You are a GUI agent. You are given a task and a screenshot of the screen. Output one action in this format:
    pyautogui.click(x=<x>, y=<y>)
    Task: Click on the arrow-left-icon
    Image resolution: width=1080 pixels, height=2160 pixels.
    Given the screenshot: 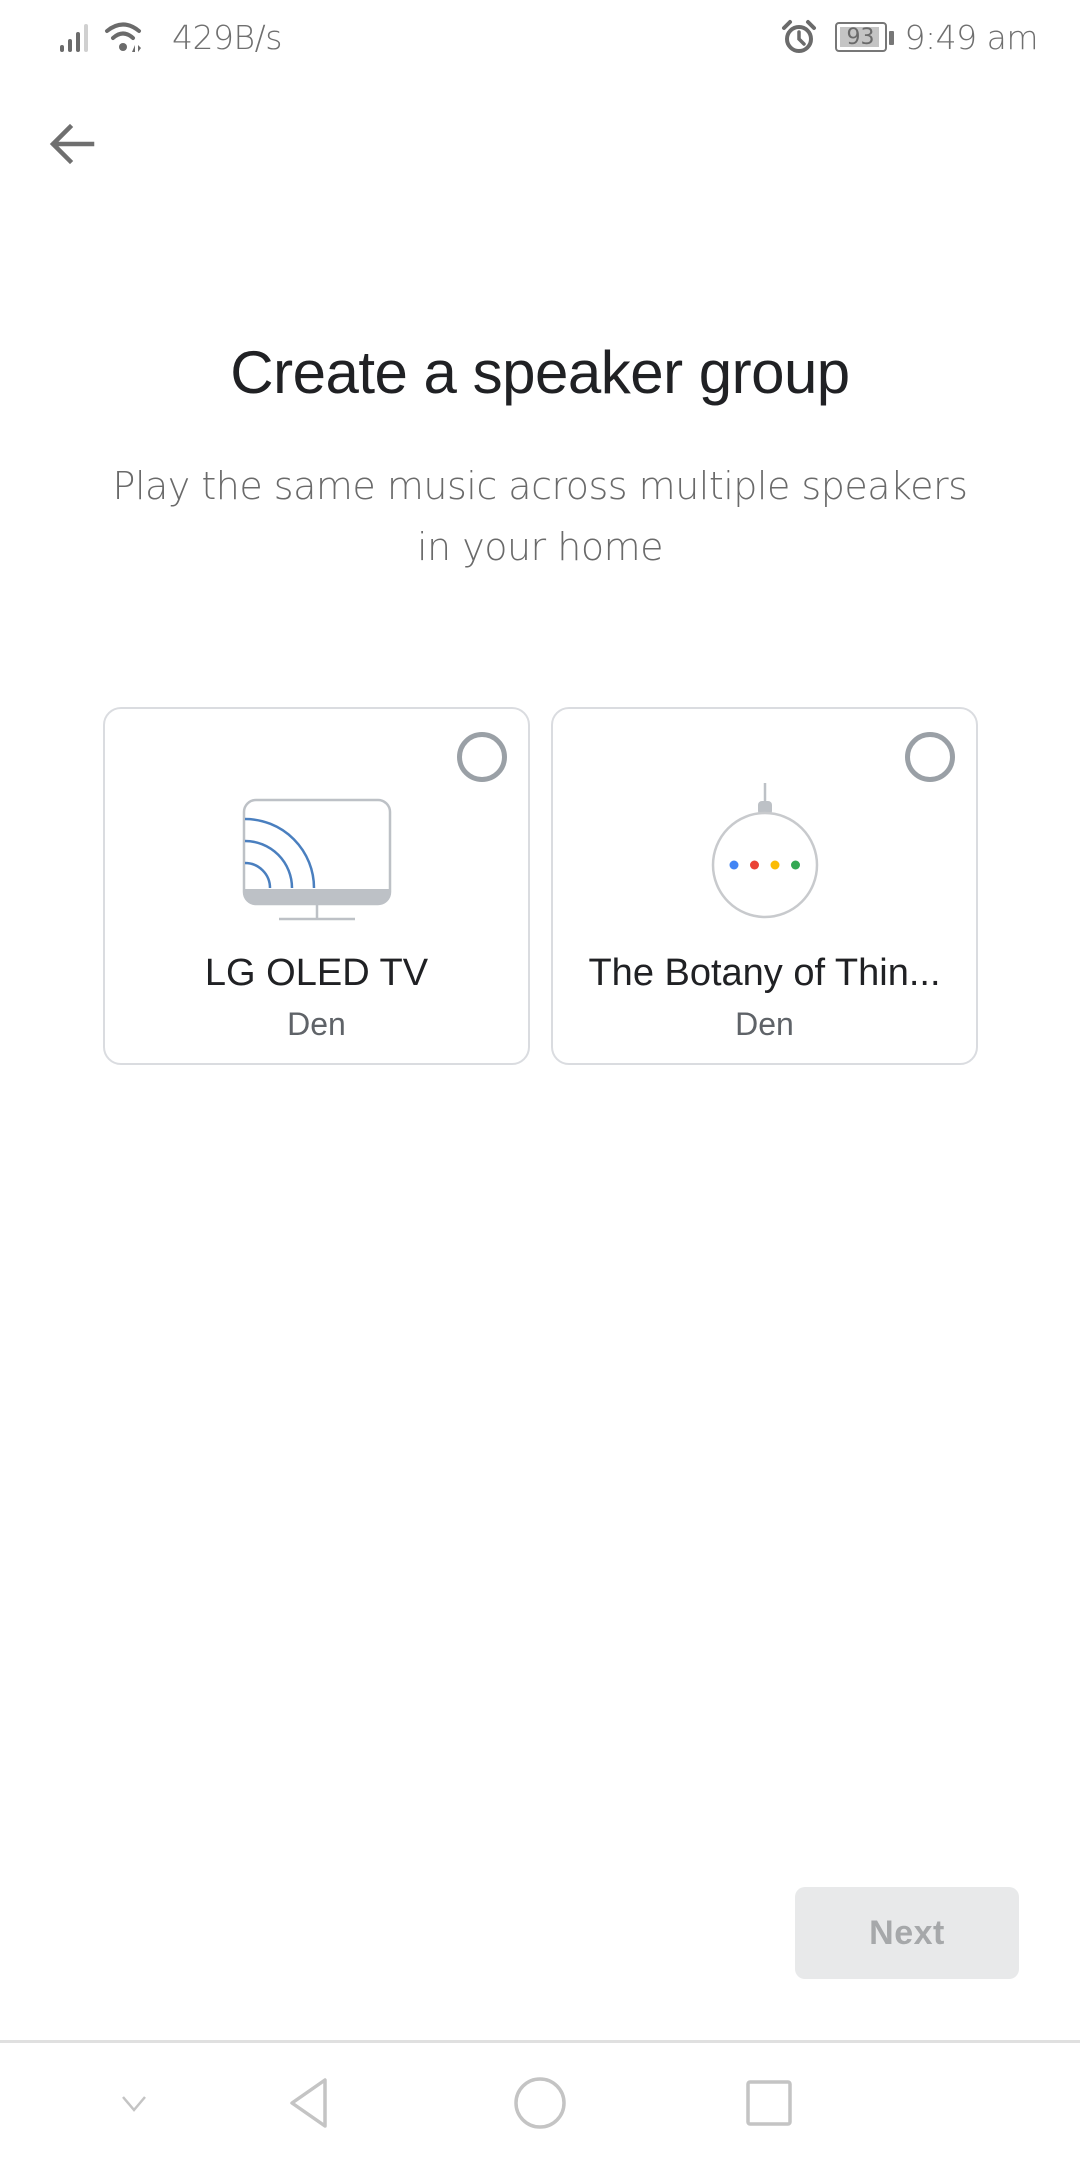 What is the action you would take?
    pyautogui.click(x=72, y=144)
    